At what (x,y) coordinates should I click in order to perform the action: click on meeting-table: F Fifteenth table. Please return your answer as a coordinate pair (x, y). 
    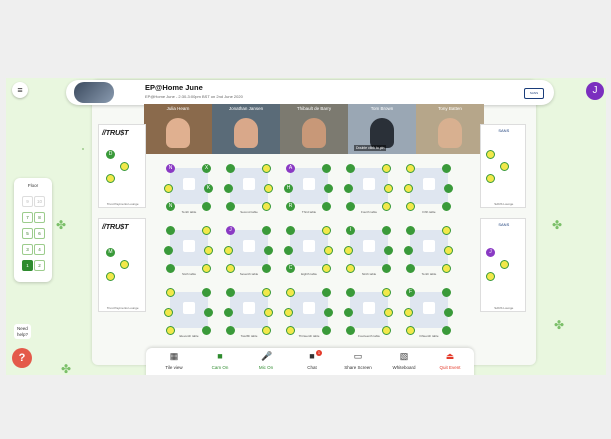
    Looking at the image, I should click on (429, 312).